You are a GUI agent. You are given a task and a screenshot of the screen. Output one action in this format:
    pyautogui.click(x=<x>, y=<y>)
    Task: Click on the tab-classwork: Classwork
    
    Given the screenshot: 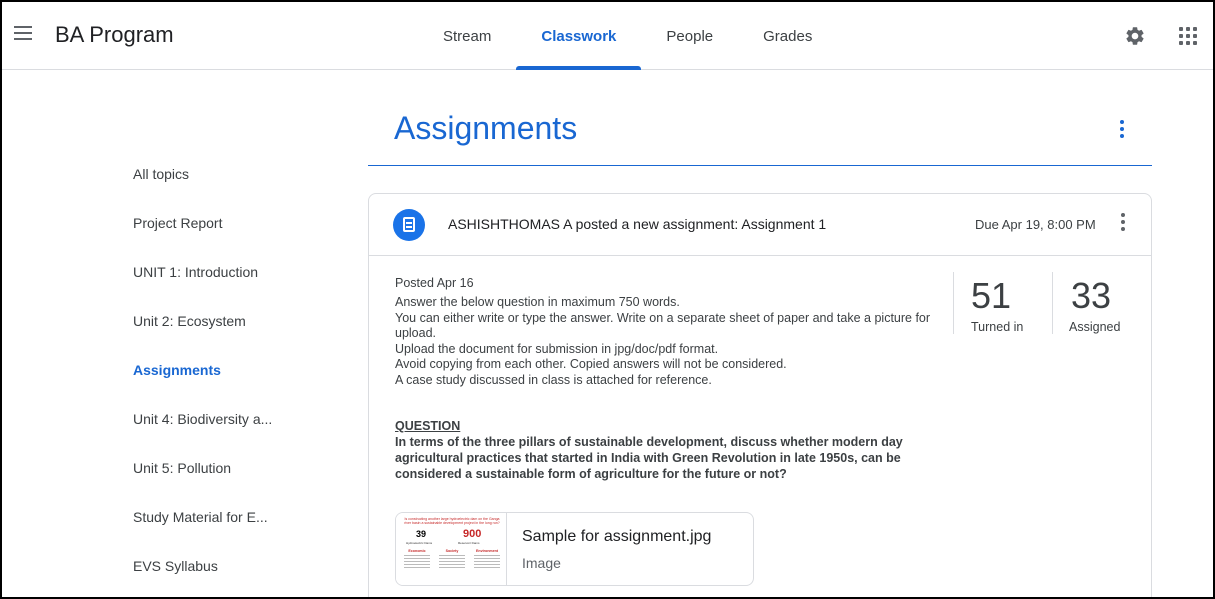 What is the action you would take?
    pyautogui.click(x=579, y=36)
    